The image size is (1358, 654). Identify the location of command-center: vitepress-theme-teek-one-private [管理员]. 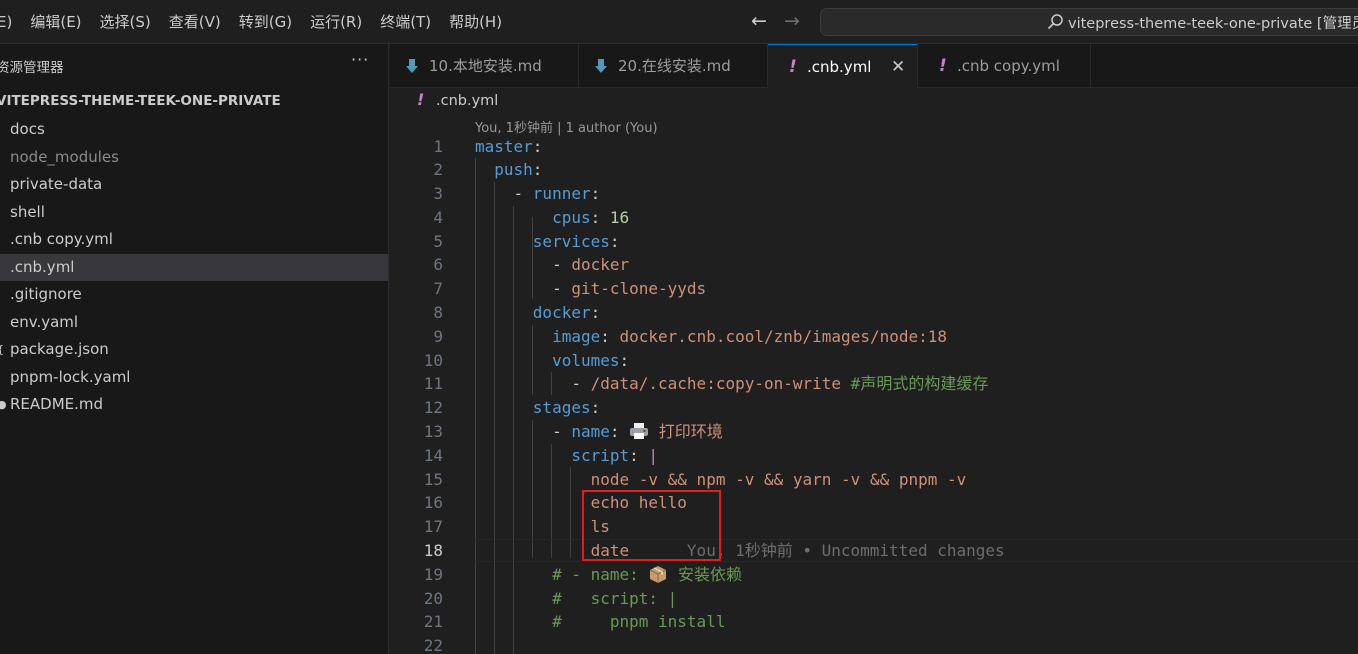
(1089, 22).